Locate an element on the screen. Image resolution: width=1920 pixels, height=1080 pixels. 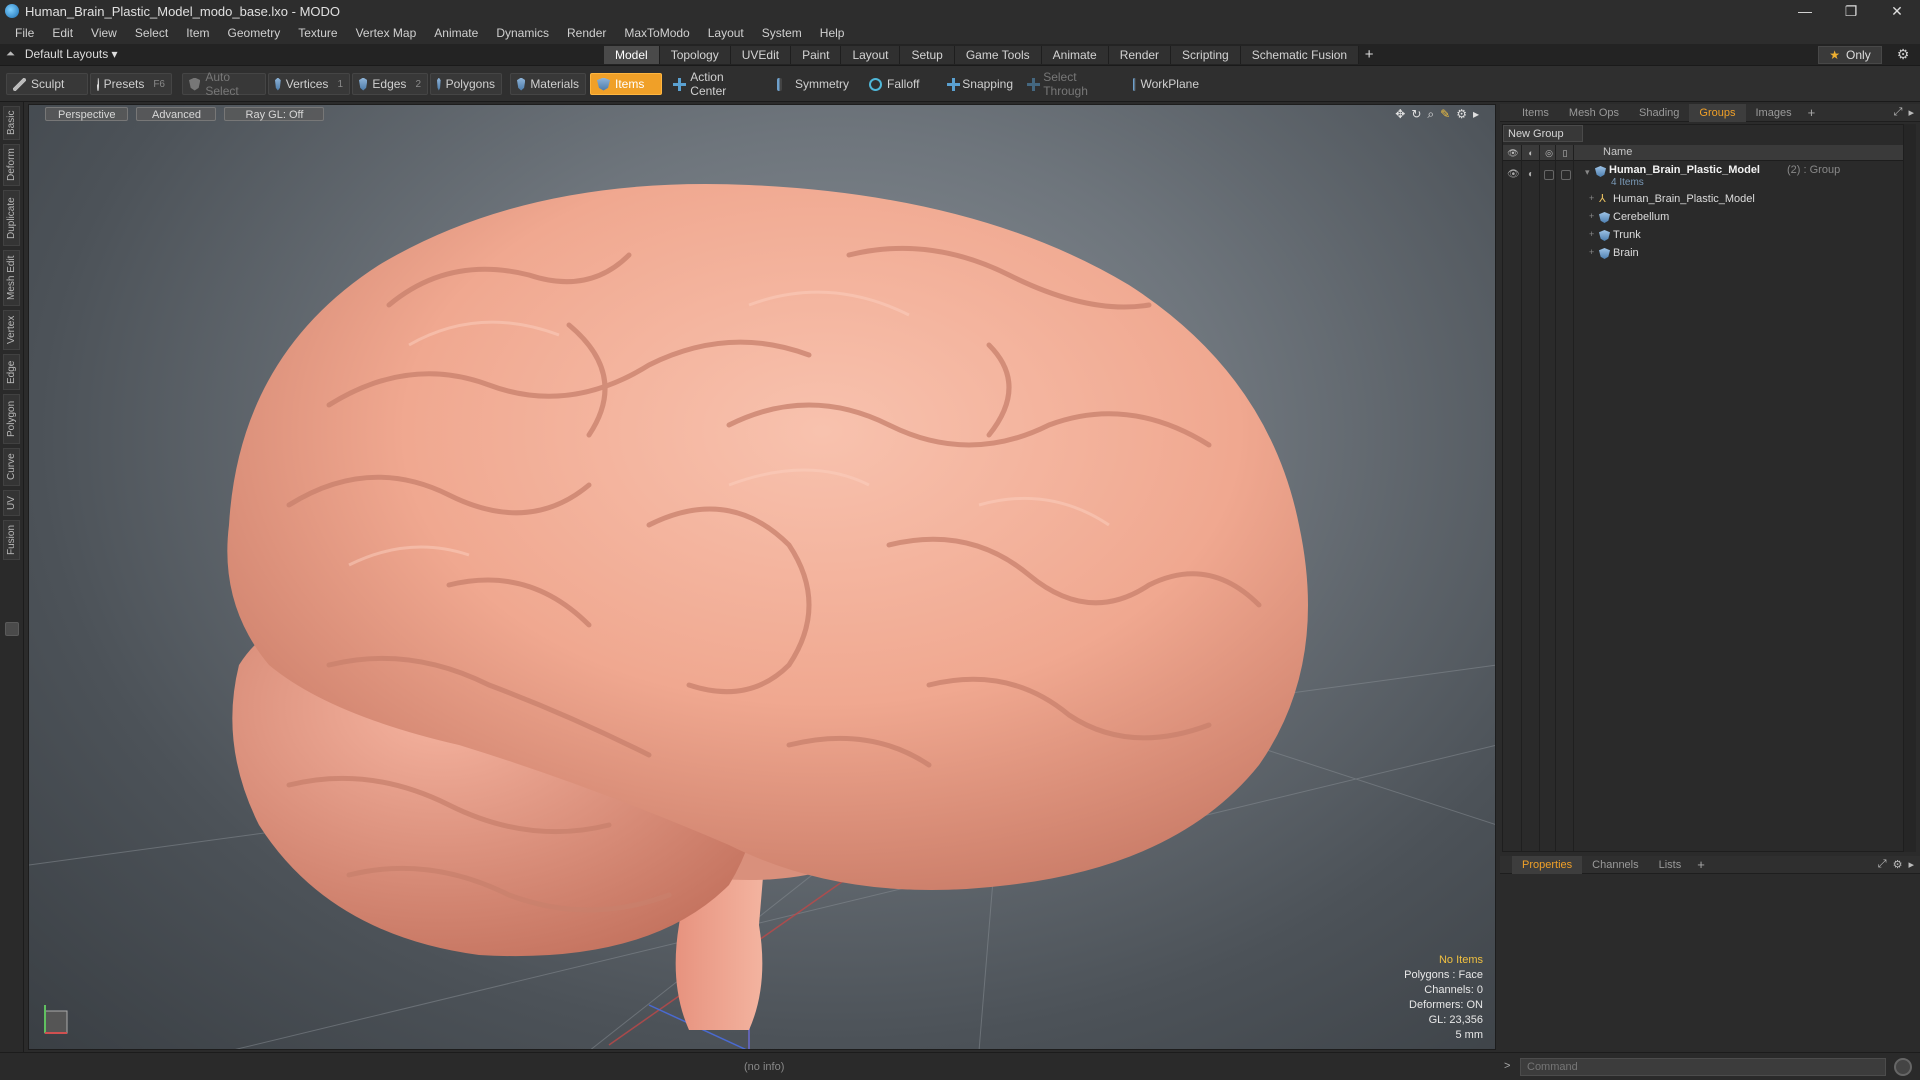
add-bottom-tab-button: + is located at coordinates (1701, 865).